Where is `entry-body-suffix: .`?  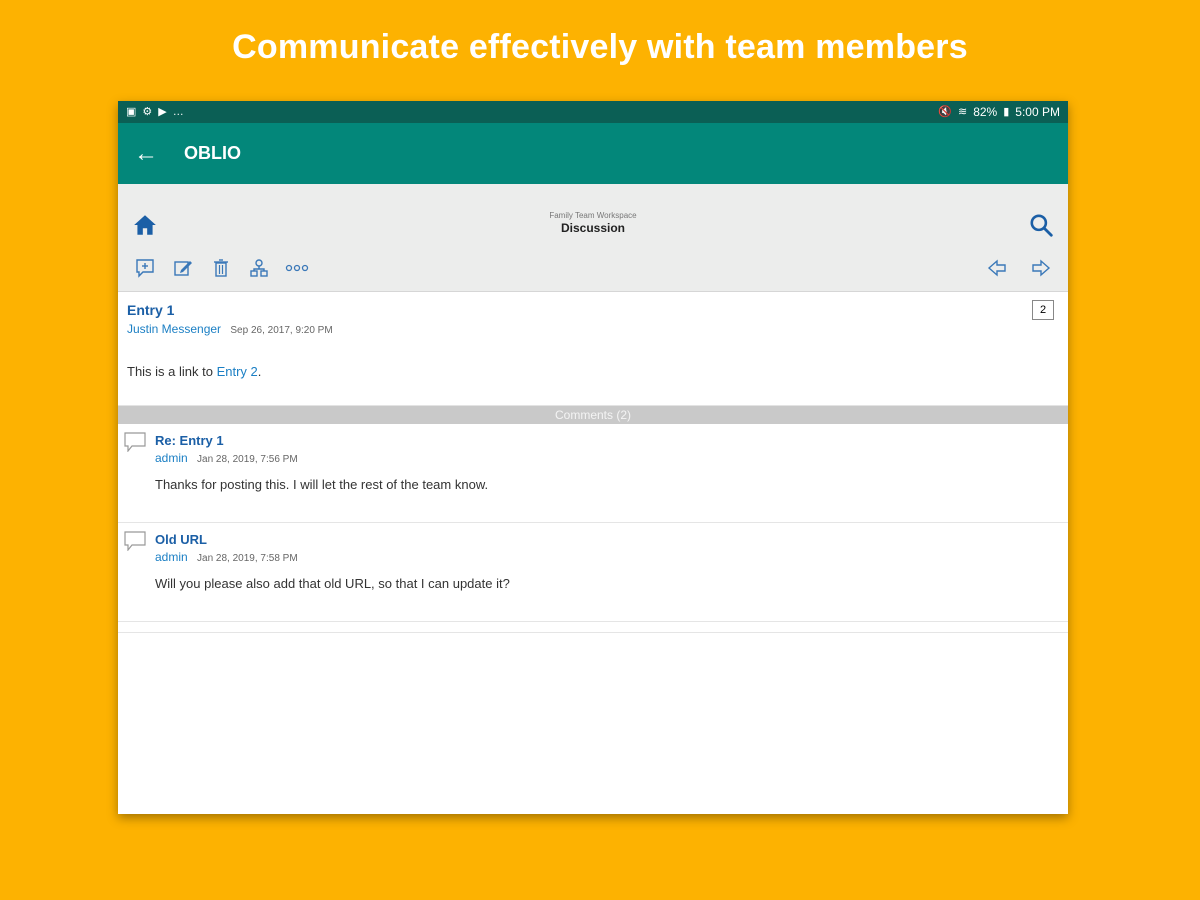 entry-body-suffix: . is located at coordinates (259, 371).